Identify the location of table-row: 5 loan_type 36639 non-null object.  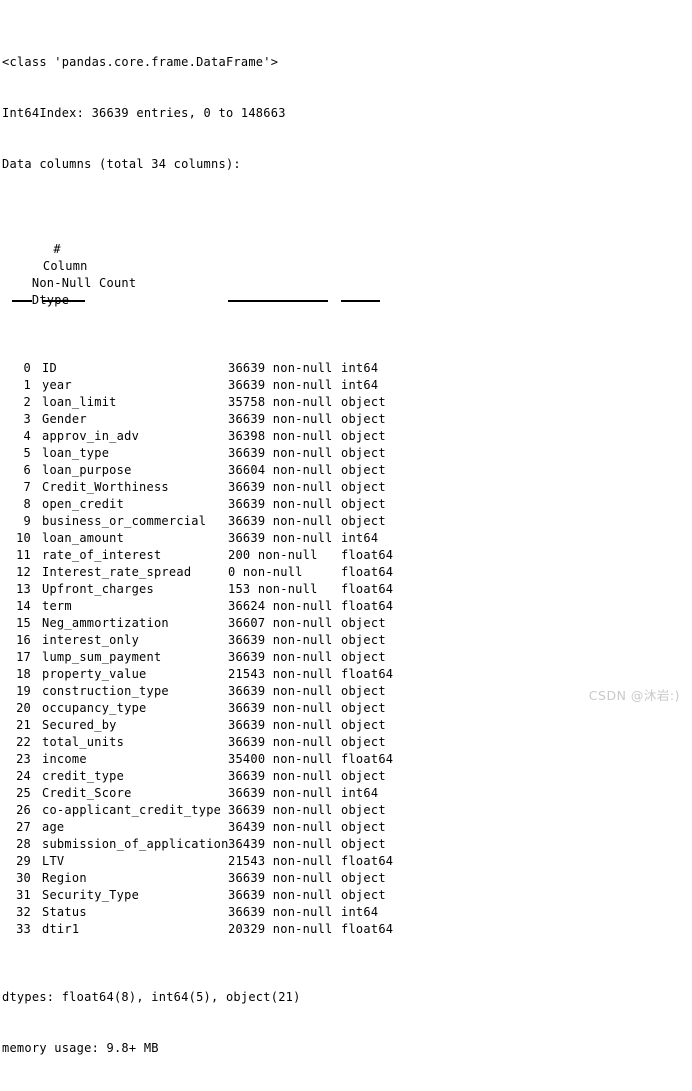
(346, 453).